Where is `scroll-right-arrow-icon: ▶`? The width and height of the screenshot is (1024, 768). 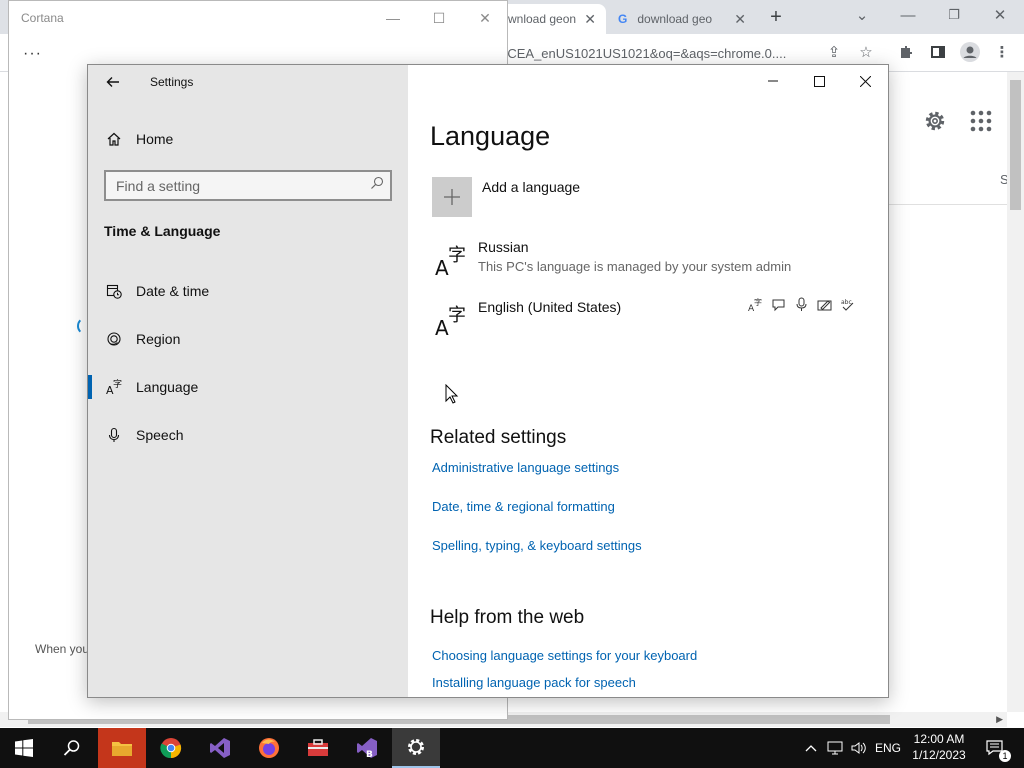
scroll-right-arrow-icon: ▶ is located at coordinates (999, 719).